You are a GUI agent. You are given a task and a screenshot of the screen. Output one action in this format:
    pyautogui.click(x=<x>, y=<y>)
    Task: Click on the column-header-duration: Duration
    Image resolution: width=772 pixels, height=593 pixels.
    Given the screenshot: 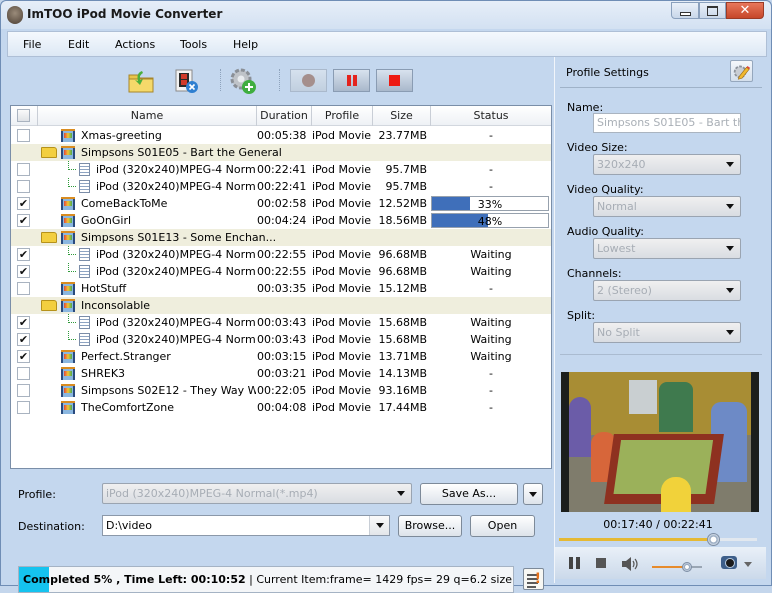 What is the action you would take?
    pyautogui.click(x=284, y=116)
    